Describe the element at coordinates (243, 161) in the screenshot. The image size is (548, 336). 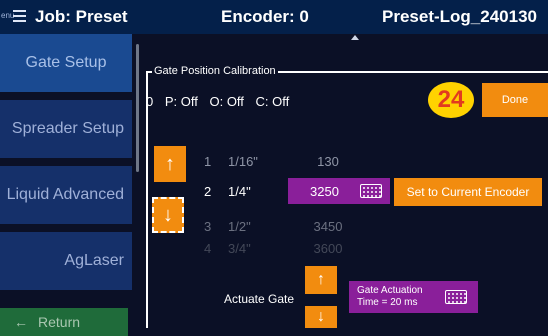
I see `row-size: 1/16"` at that location.